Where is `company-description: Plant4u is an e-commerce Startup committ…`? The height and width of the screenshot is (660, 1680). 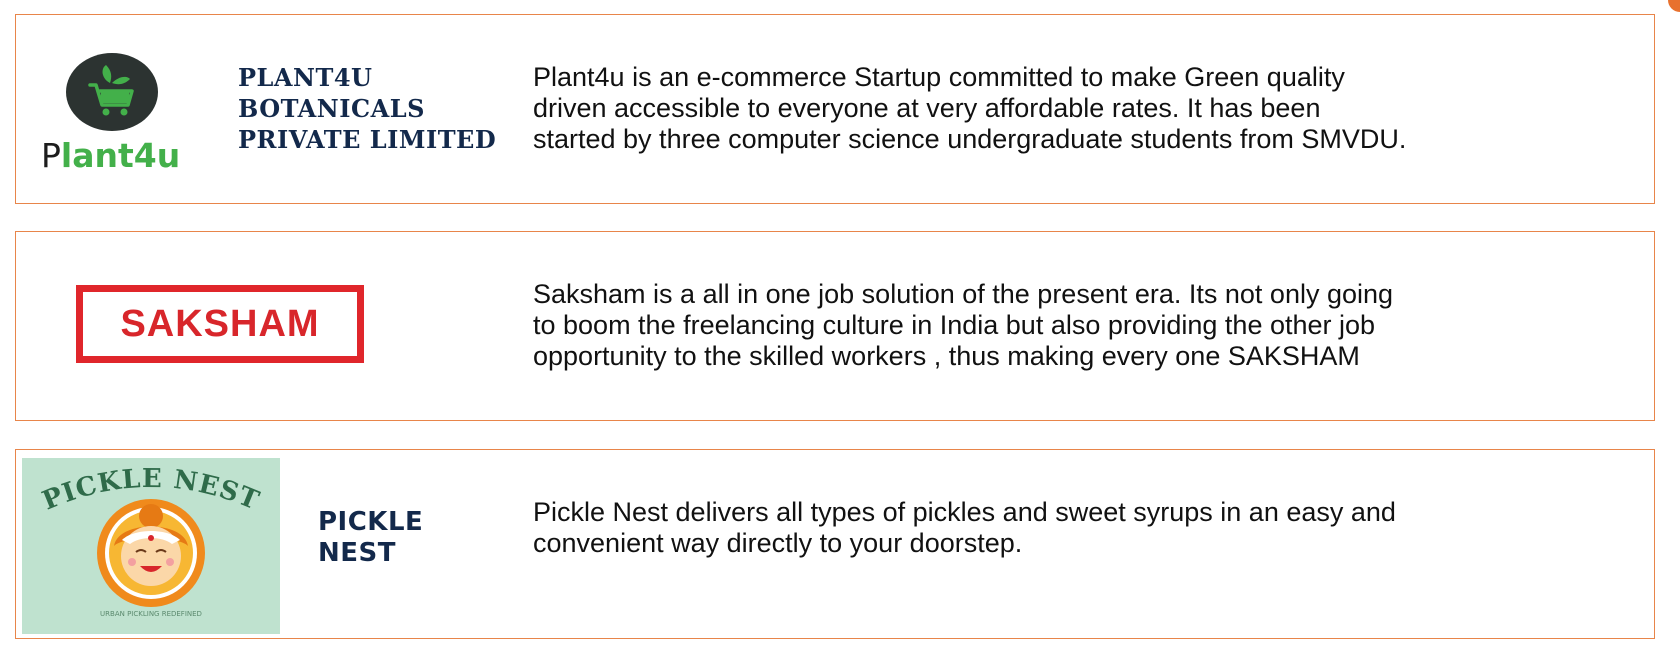 company-description: Plant4u is an e-commerce Startup committ… is located at coordinates (970, 108).